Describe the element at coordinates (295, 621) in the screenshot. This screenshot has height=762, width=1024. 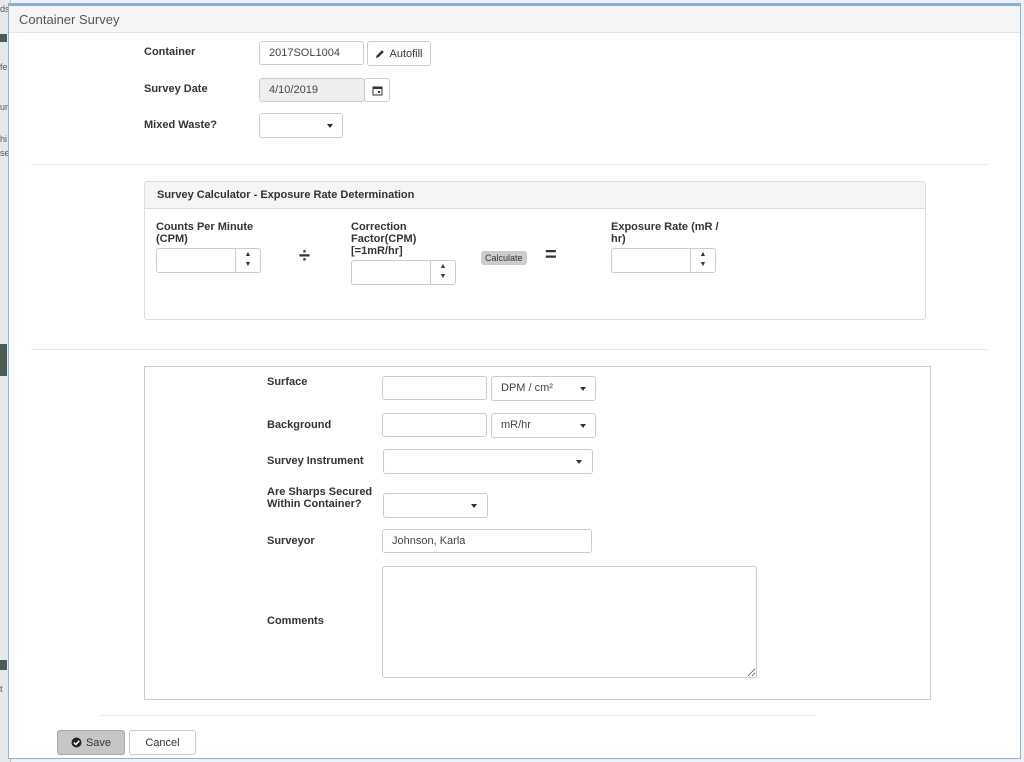
I see `comments-label: Comments` at that location.